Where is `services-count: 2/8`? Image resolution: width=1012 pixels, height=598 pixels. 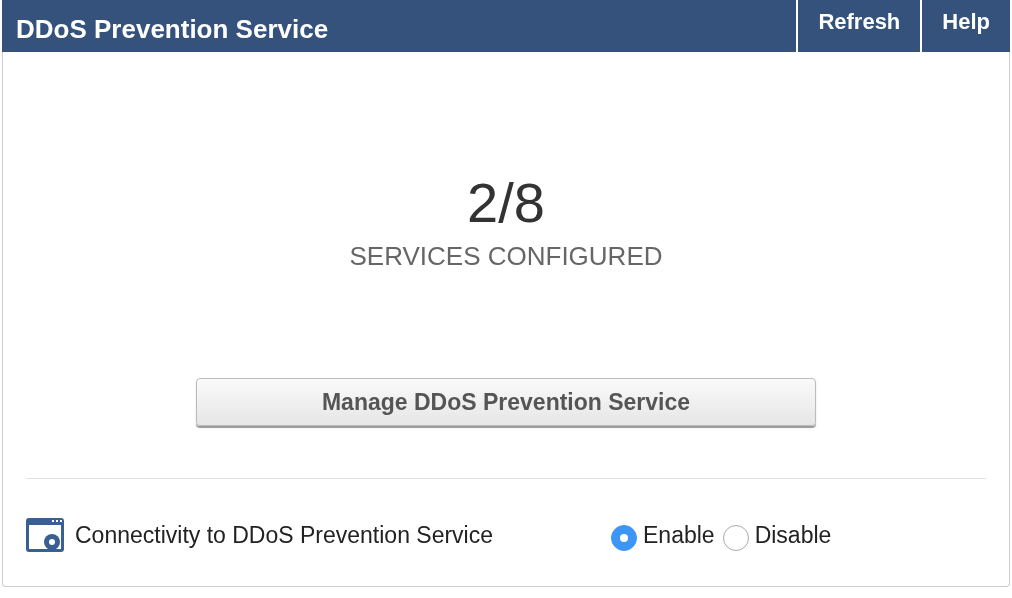 services-count: 2/8 is located at coordinates (506, 202).